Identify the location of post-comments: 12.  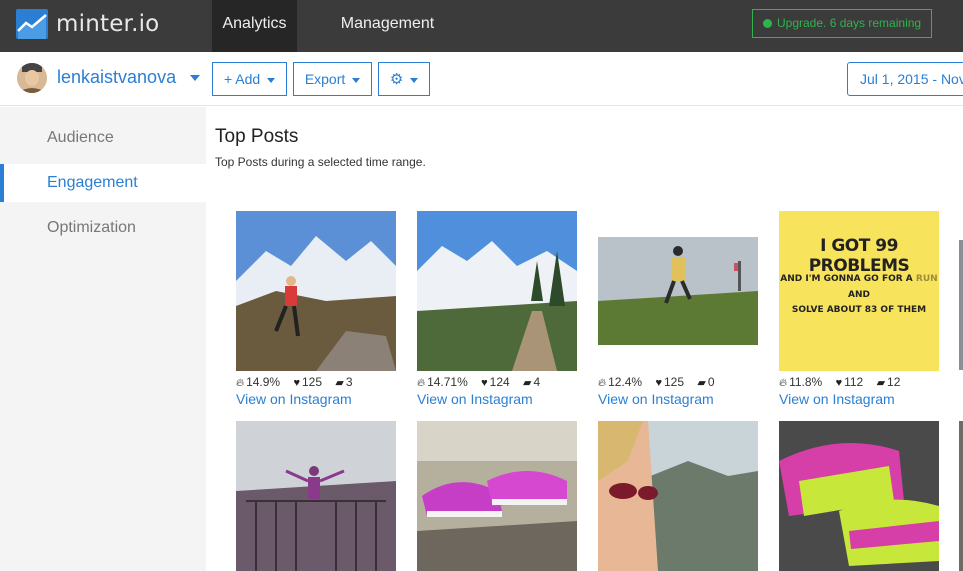
(894, 382).